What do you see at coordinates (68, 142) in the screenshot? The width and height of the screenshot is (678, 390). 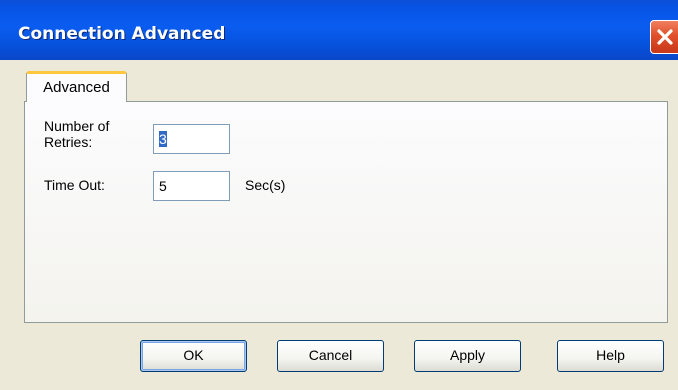 I see `retries-label-line2: Retries:` at bounding box center [68, 142].